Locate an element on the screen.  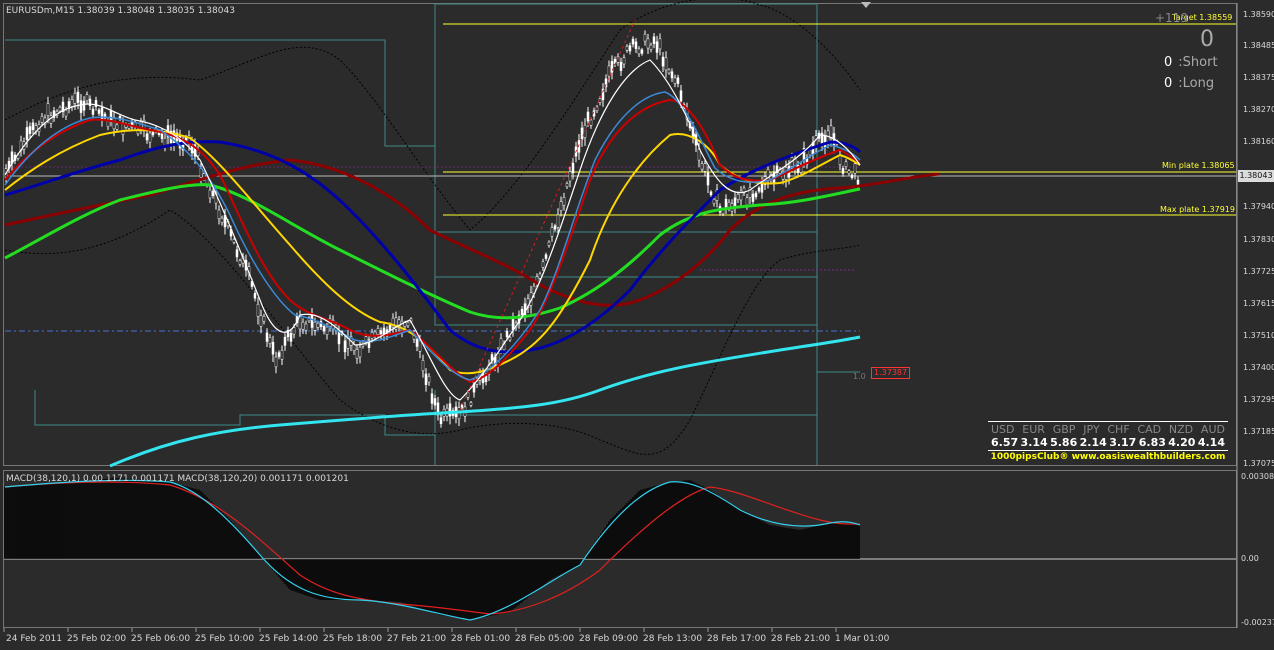
long-row: 0:Long is located at coordinates (1189, 83).